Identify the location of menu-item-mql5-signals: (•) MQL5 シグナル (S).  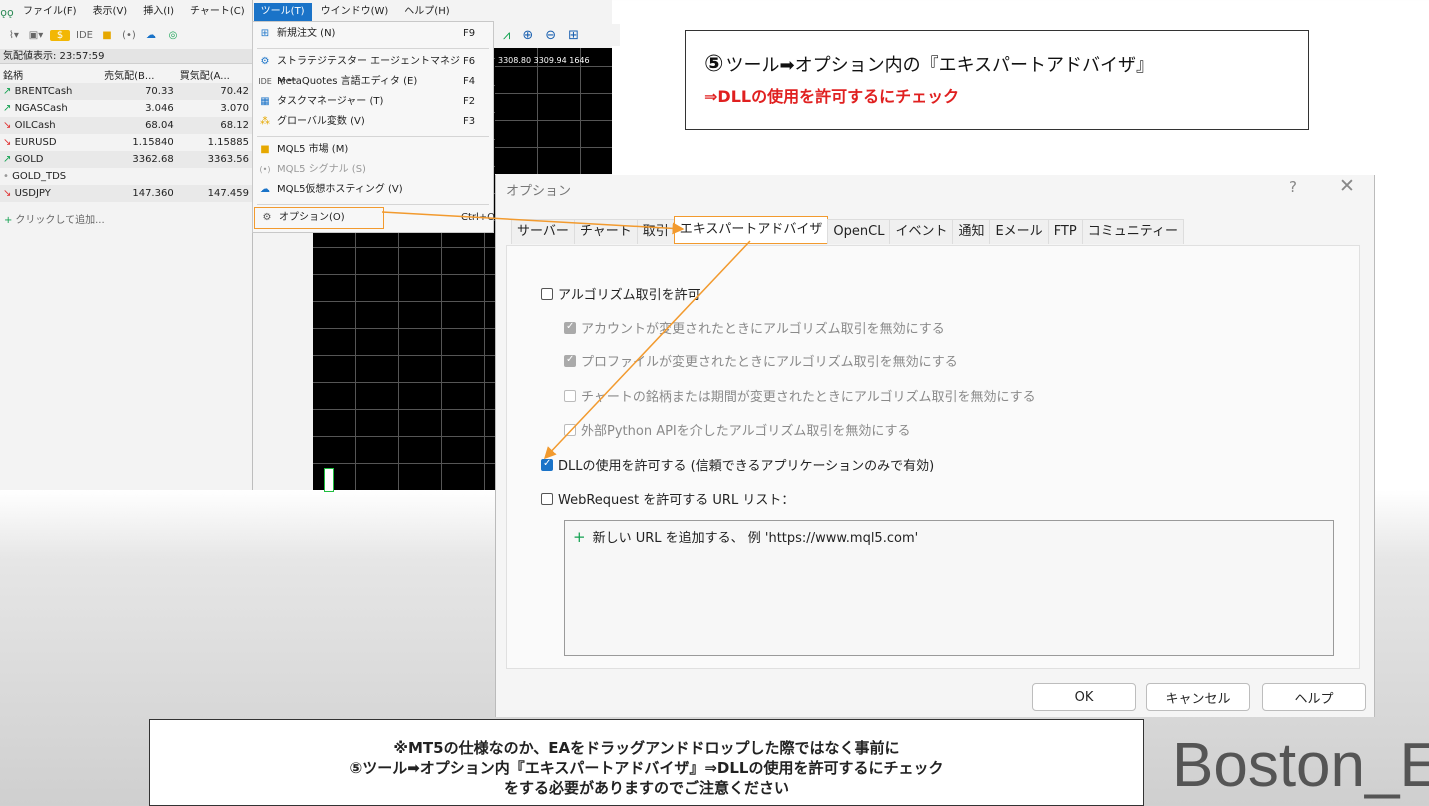
(373, 170).